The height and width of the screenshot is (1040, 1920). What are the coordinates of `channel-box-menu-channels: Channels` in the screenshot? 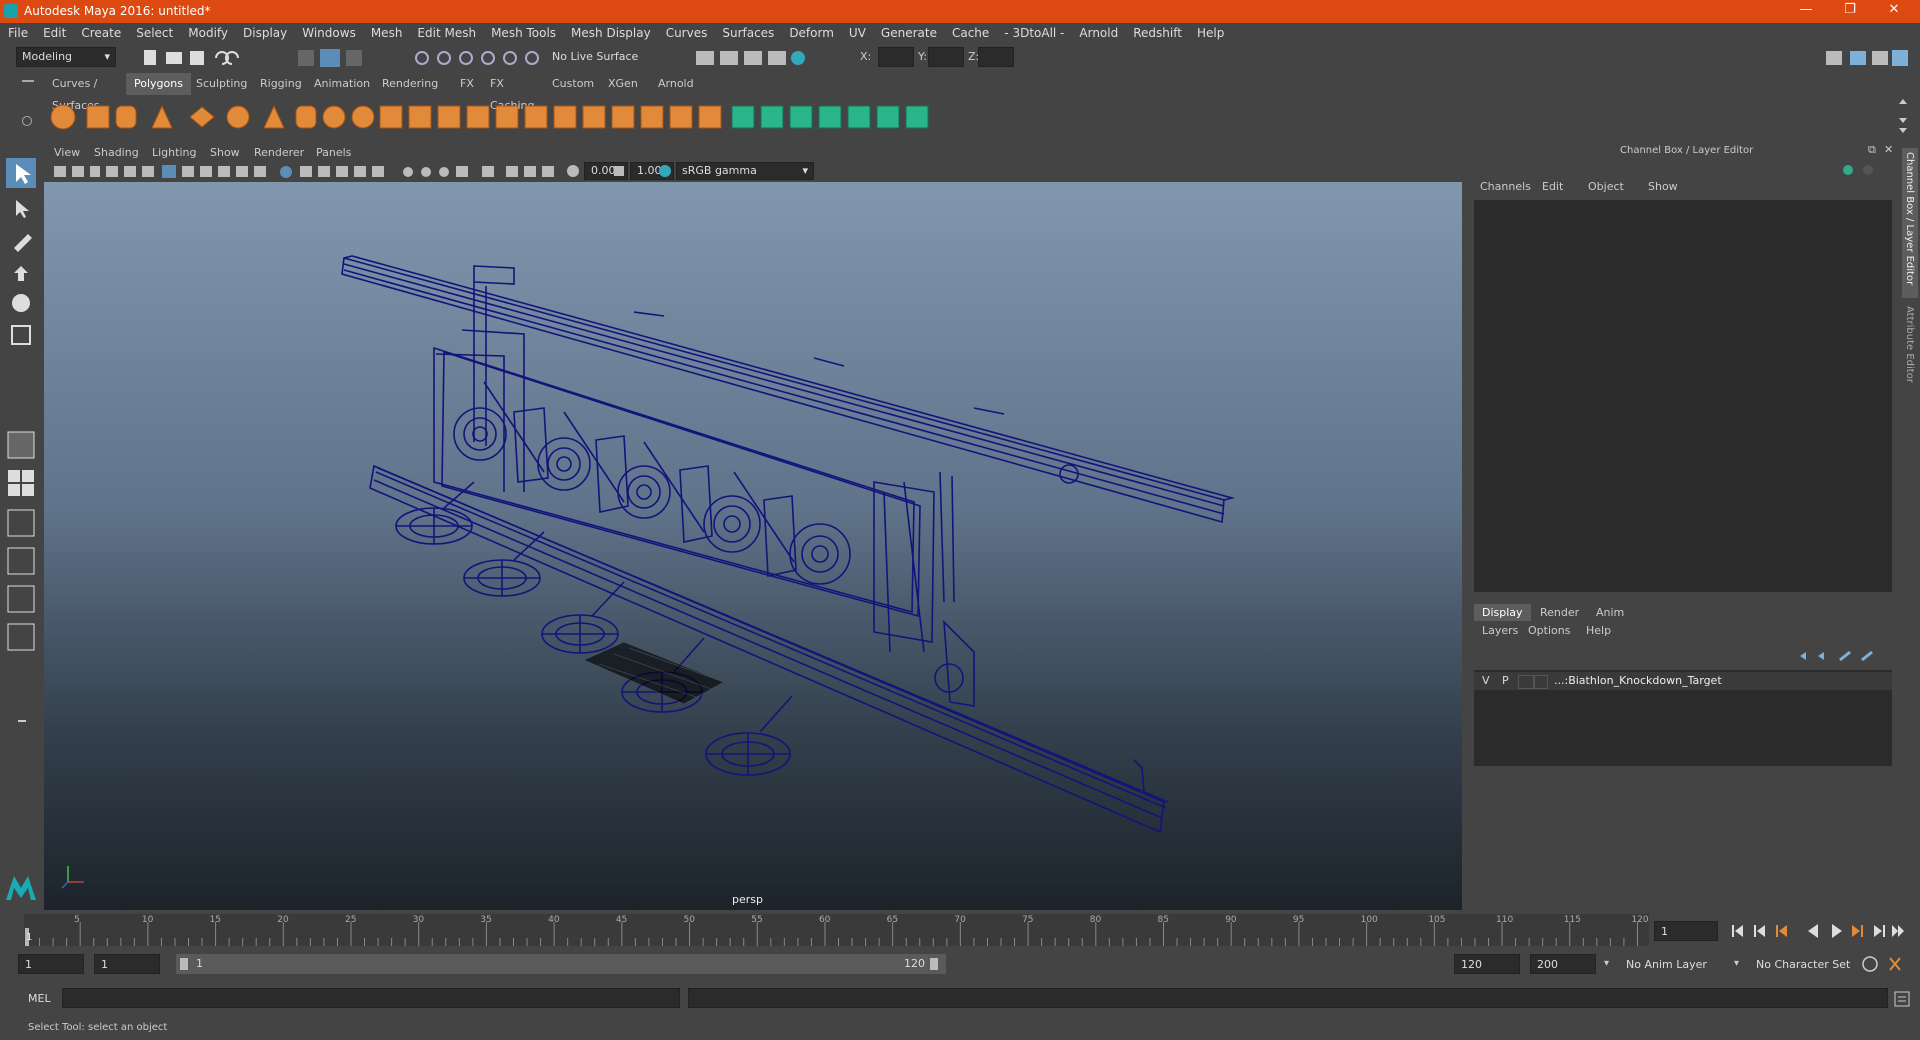 It's located at (1505, 186).